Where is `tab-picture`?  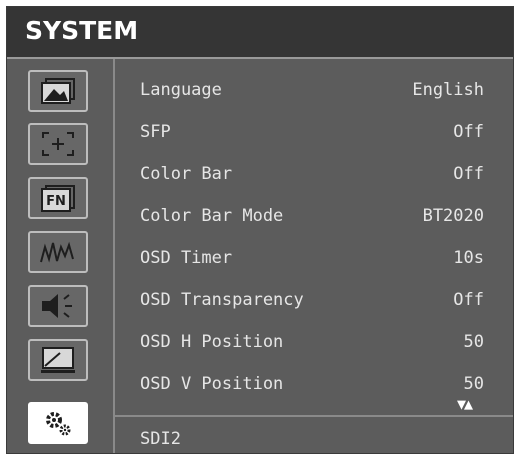
tab-picture is located at coordinates (58, 91).